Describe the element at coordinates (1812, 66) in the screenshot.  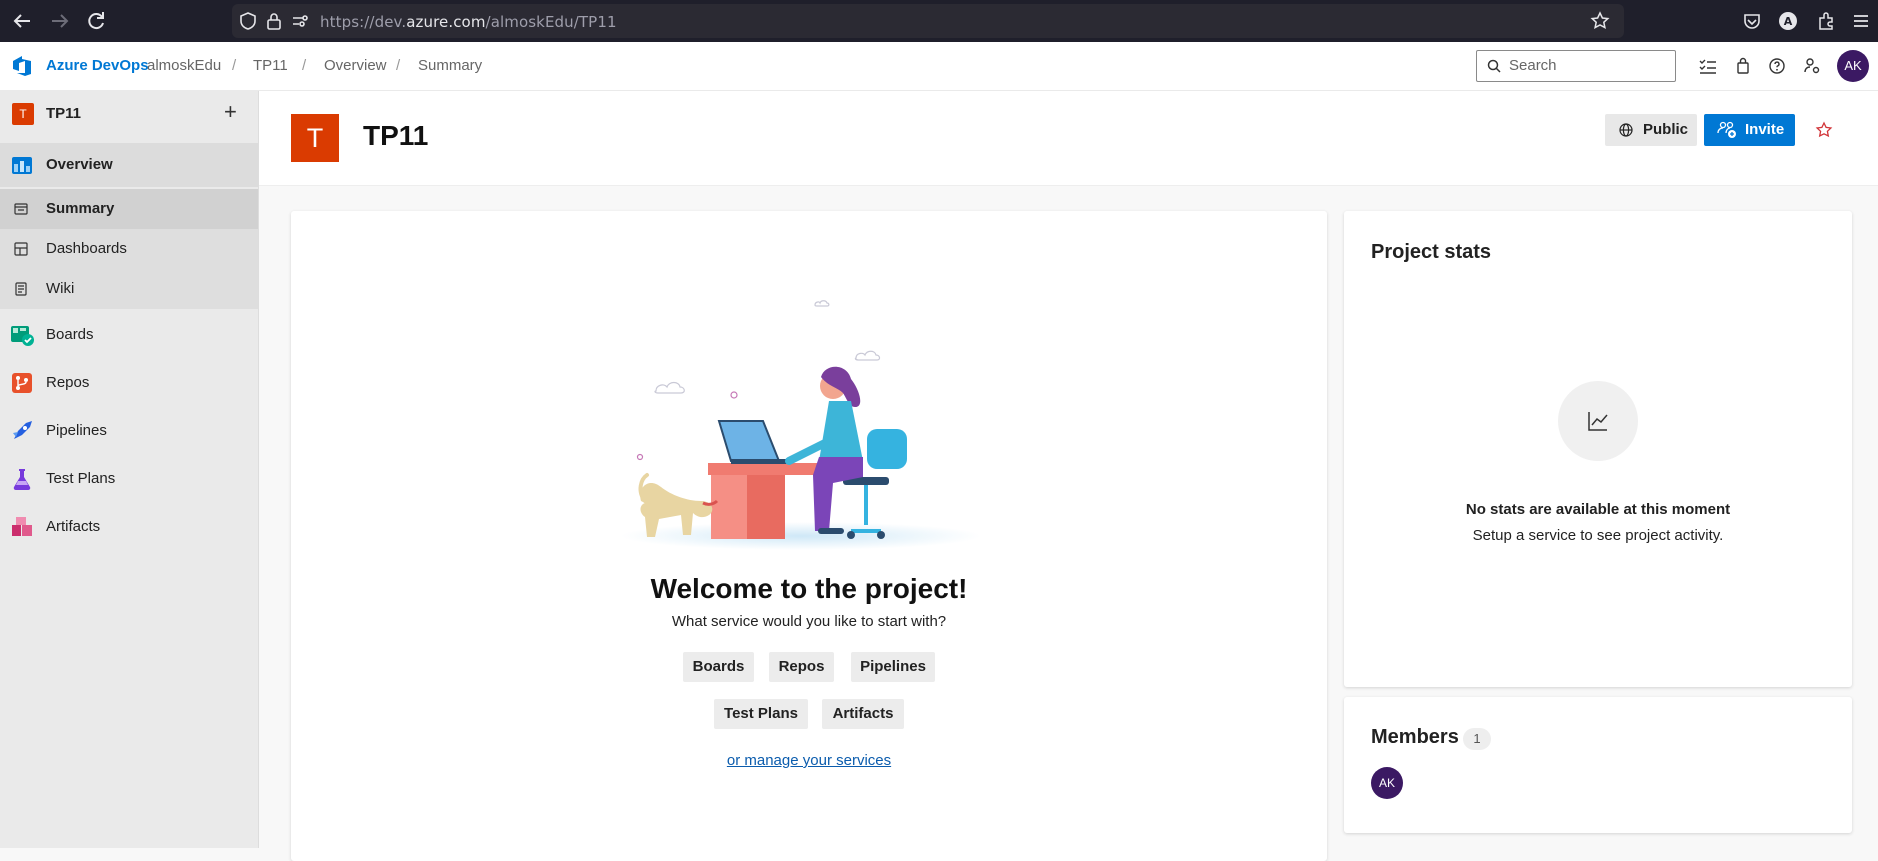
I see `user-settings-icon` at that location.